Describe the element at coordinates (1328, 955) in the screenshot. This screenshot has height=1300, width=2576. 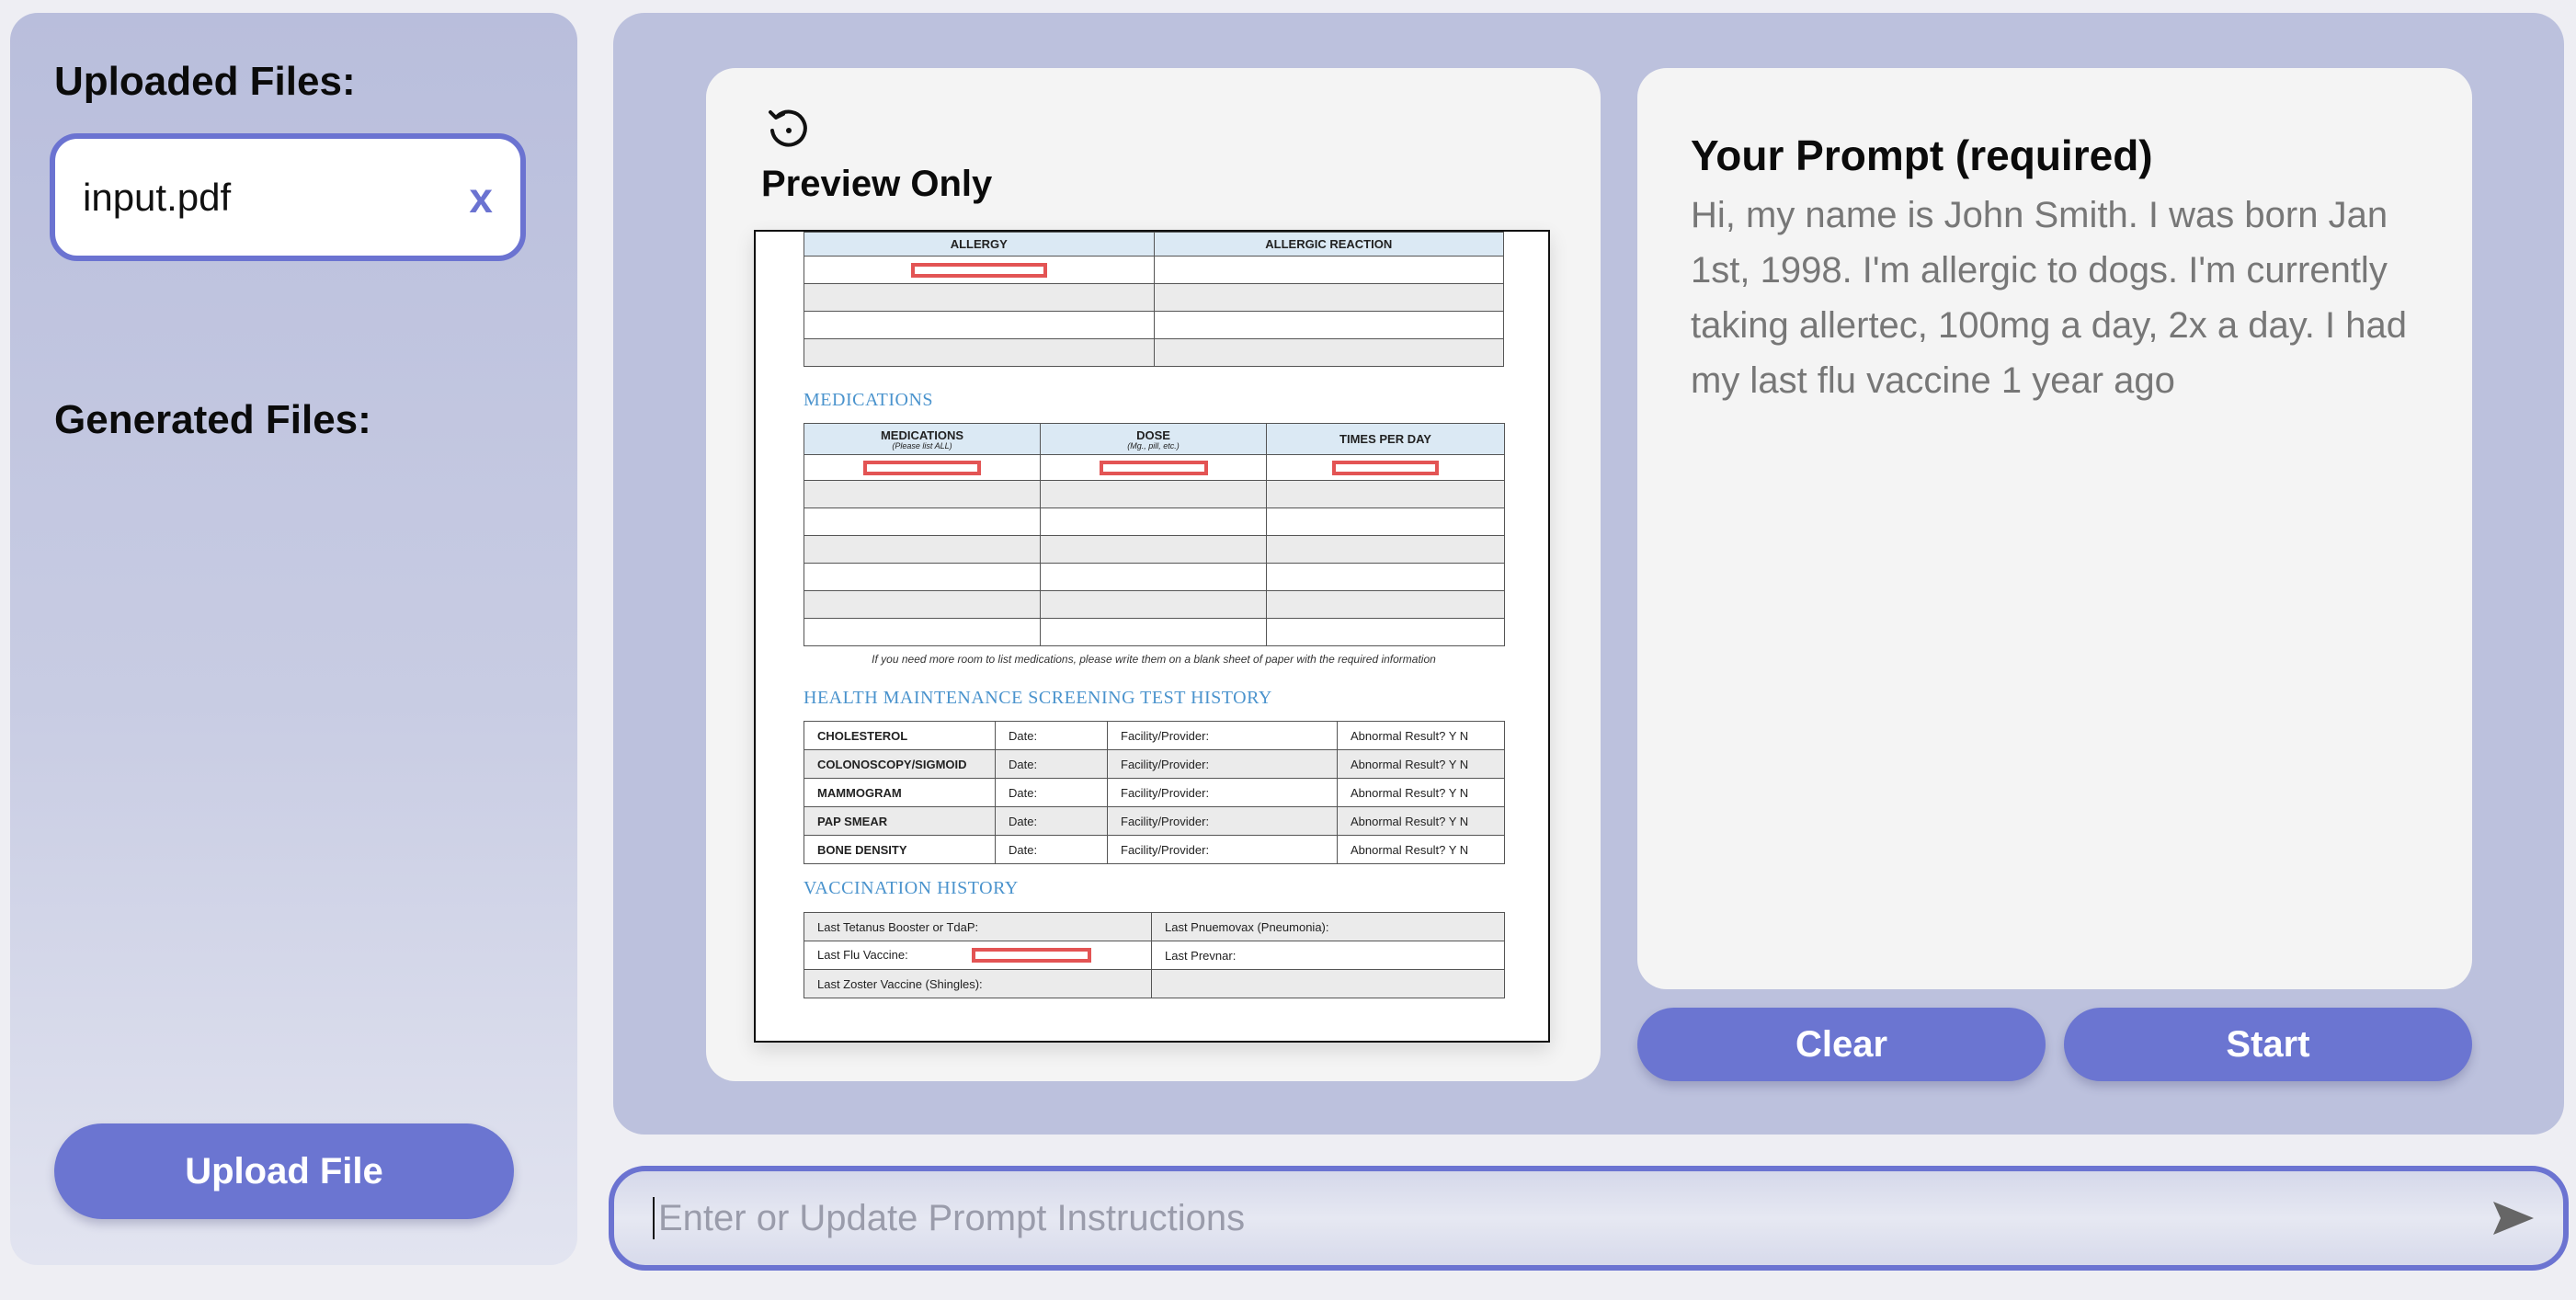
I see `vacc-prevnar-label: Last Prevnar:` at that location.